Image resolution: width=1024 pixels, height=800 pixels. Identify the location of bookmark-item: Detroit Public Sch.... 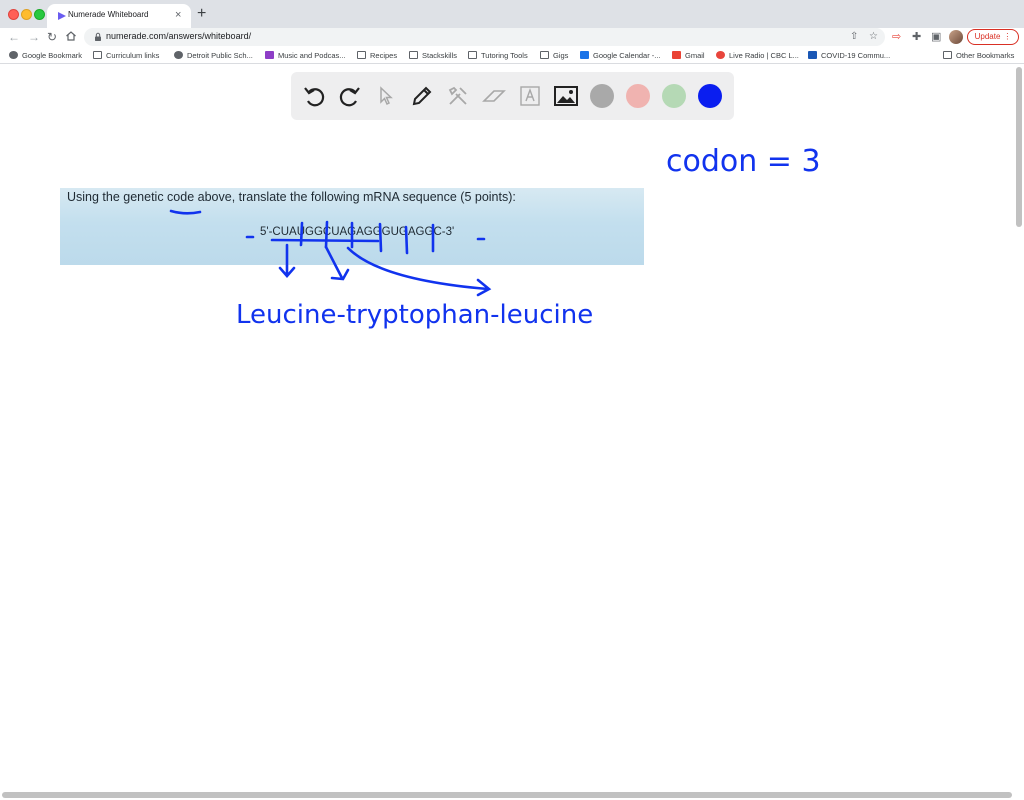
(213, 55).